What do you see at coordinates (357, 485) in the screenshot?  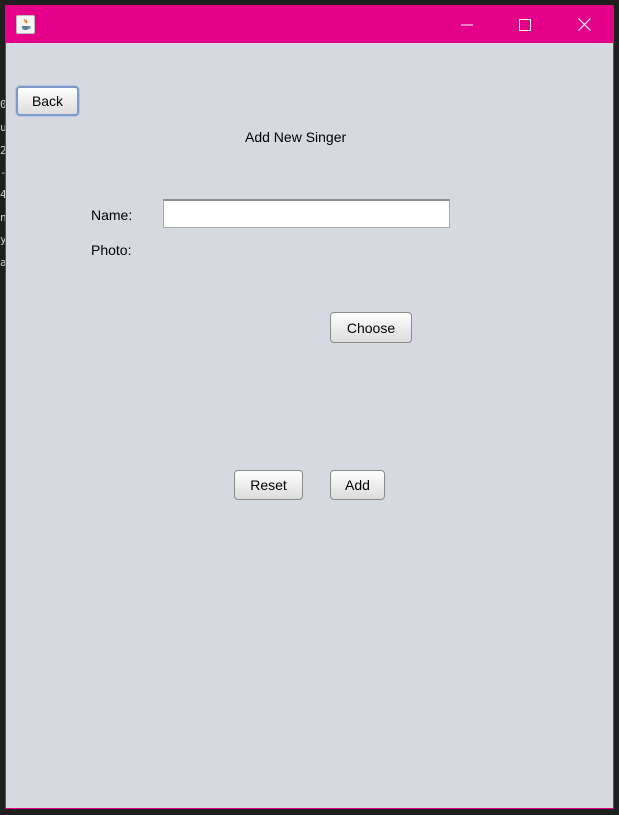 I see `add-button: Add` at bounding box center [357, 485].